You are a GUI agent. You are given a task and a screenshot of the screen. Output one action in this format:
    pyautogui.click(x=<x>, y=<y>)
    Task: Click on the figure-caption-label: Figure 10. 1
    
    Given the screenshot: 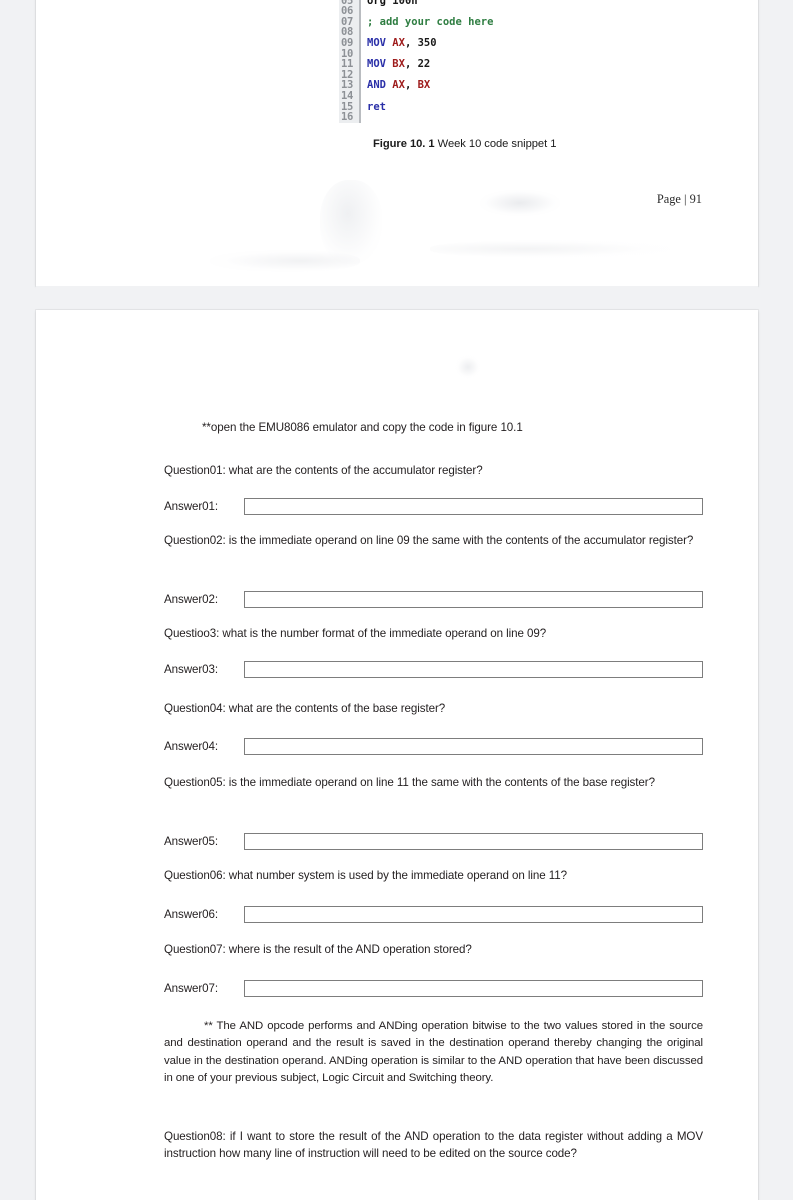 What is the action you would take?
    pyautogui.click(x=404, y=144)
    